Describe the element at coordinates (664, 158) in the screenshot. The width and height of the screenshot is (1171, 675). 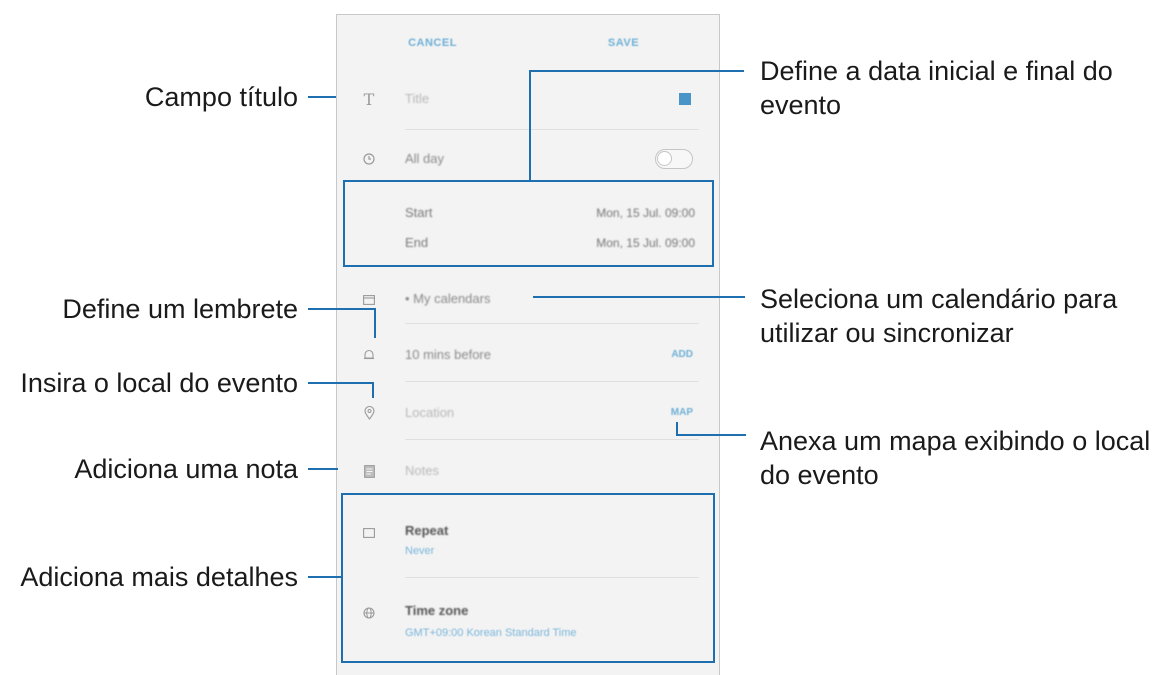
I see `toggle-knob` at that location.